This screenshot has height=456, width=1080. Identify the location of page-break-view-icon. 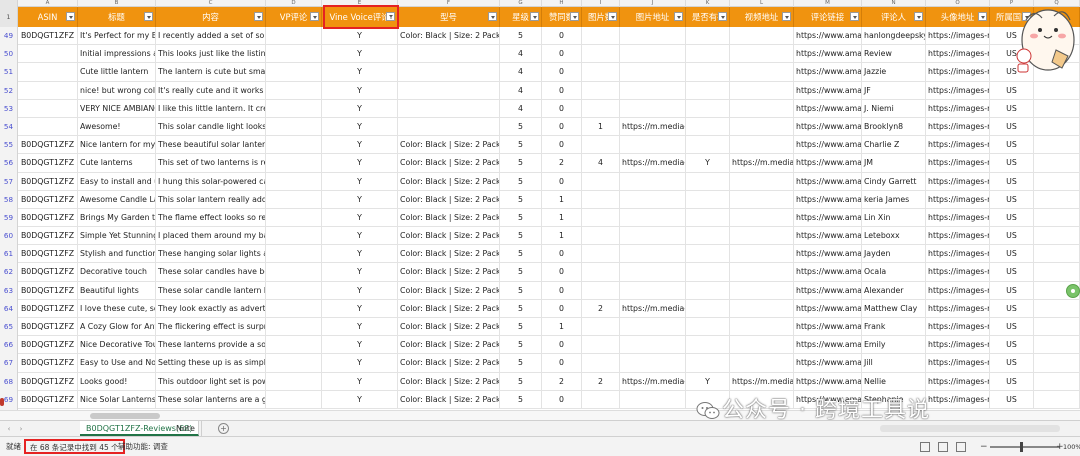
(961, 447).